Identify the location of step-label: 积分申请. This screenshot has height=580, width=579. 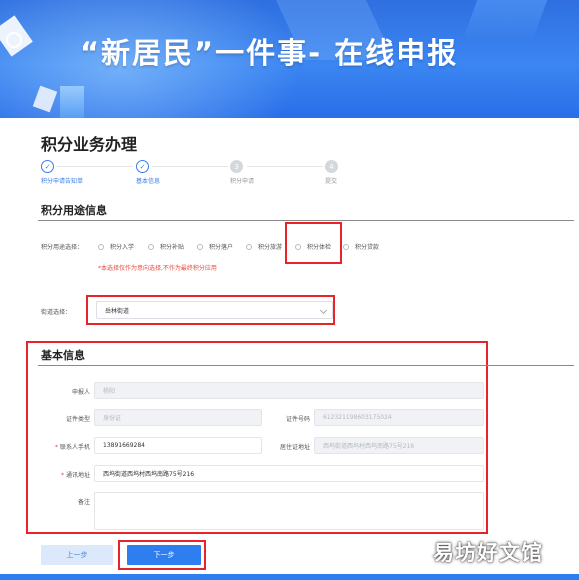
(242, 181).